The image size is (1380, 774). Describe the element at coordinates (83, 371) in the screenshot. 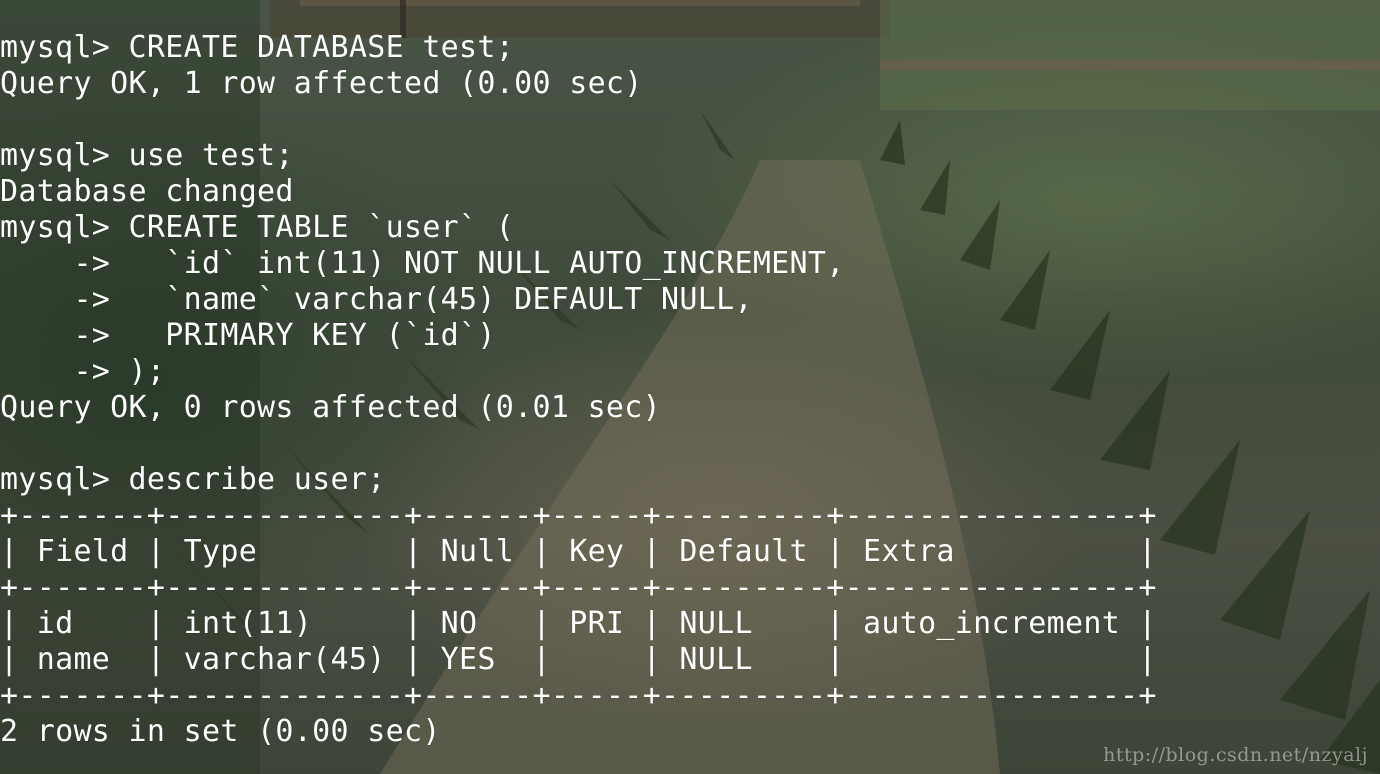

I see `terminal-line: -> );` at that location.